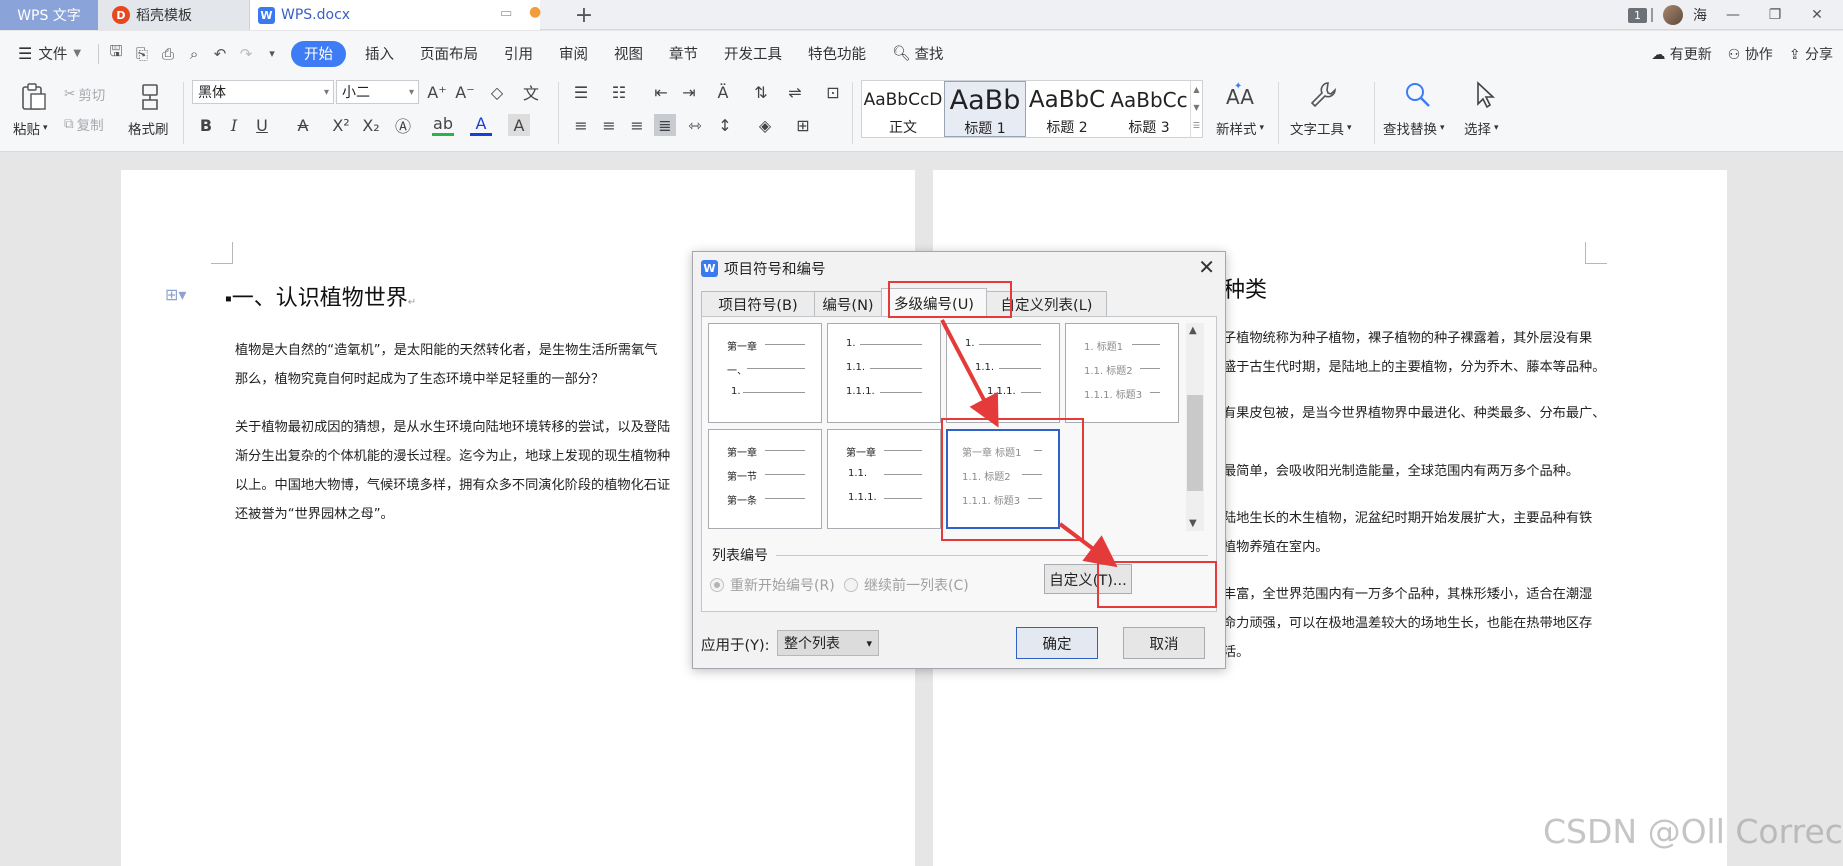 This screenshot has width=1843, height=866. What do you see at coordinates (1775, 15) in the screenshot?
I see `maximize-icon: ❐` at bounding box center [1775, 15].